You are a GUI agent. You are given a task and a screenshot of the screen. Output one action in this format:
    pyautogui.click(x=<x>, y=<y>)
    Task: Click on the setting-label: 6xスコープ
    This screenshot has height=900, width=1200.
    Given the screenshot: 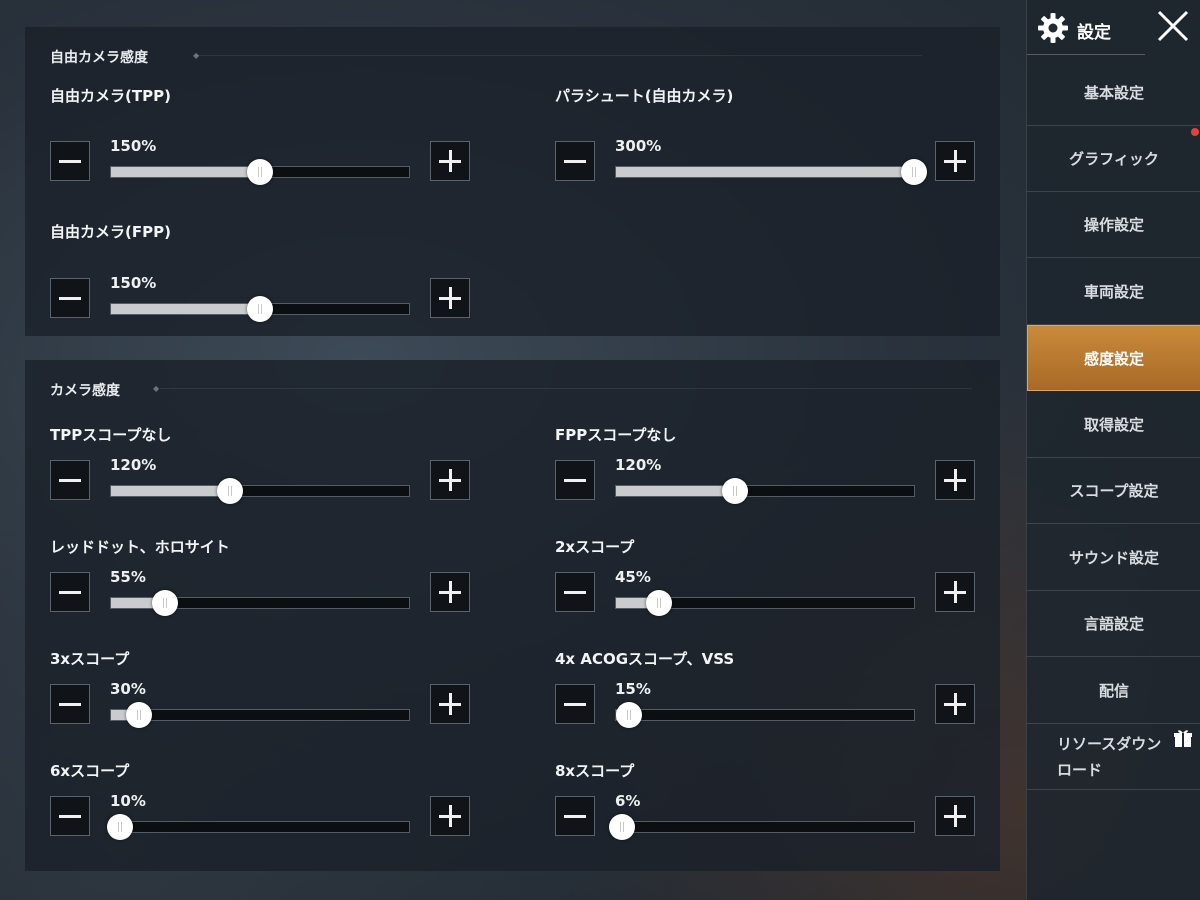 What is the action you would take?
    pyautogui.click(x=90, y=771)
    